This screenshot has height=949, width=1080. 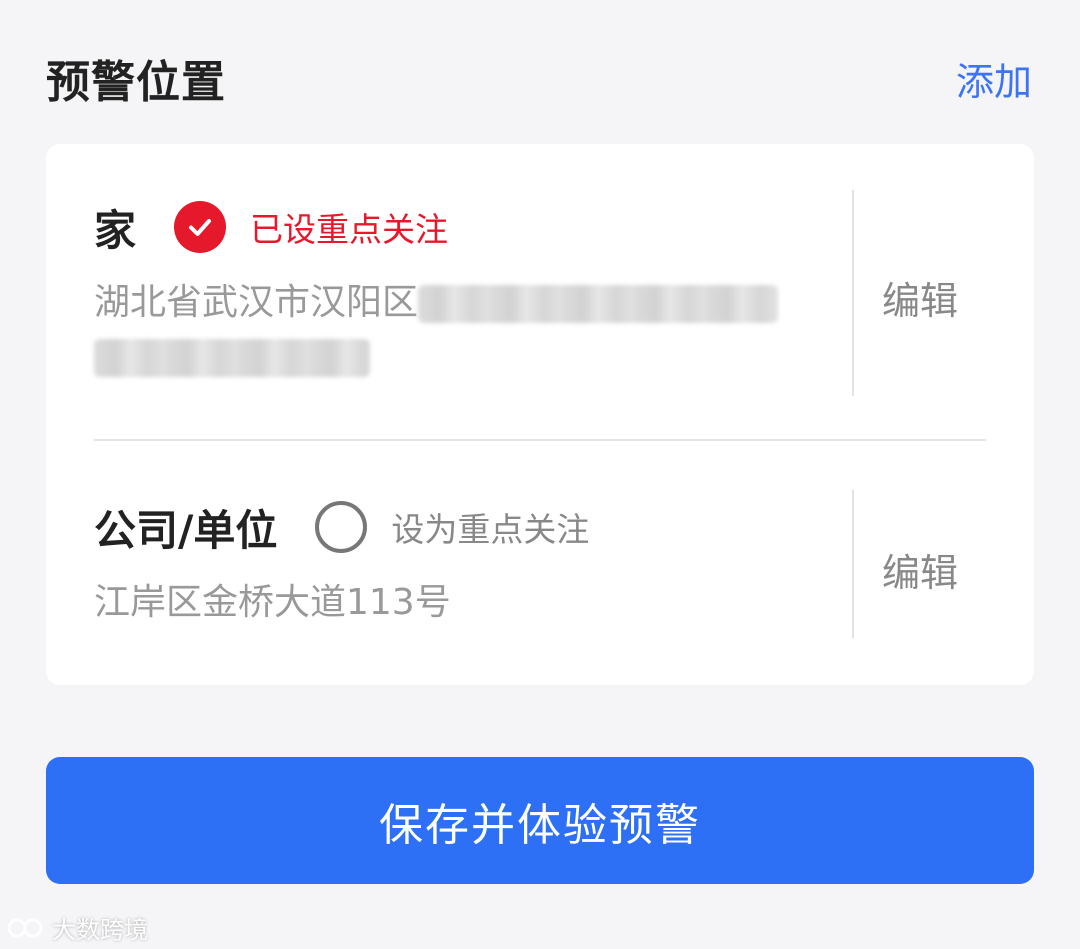 I want to click on edit-button-work: 编辑, so click(x=920, y=569).